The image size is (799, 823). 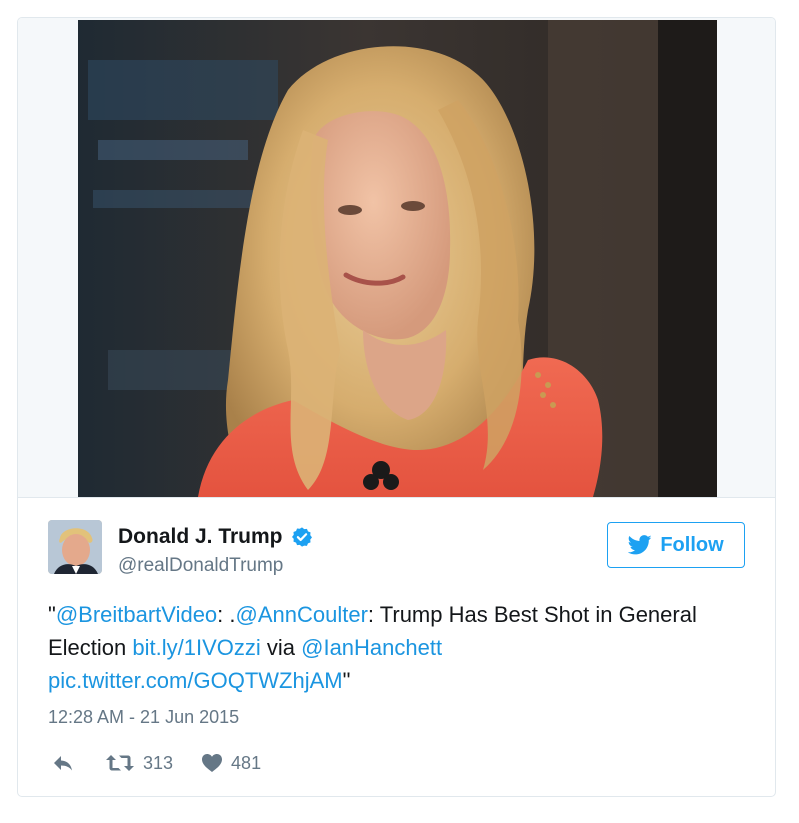 I want to click on tweet-text-segment: via, so click(x=281, y=647).